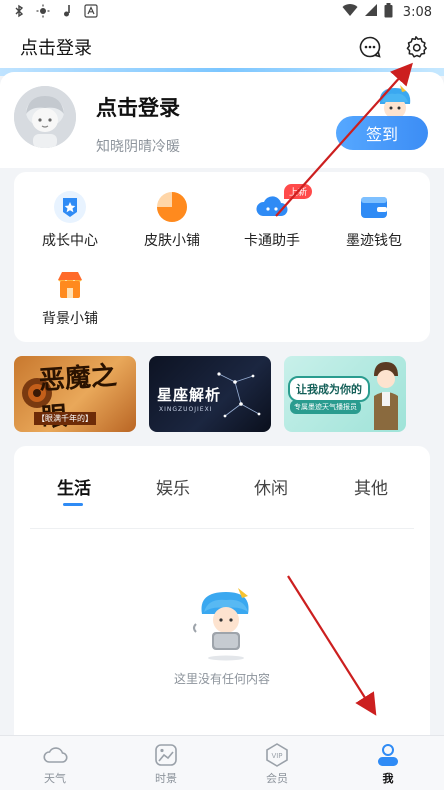  I want to click on cloud-icon, so click(55, 755).